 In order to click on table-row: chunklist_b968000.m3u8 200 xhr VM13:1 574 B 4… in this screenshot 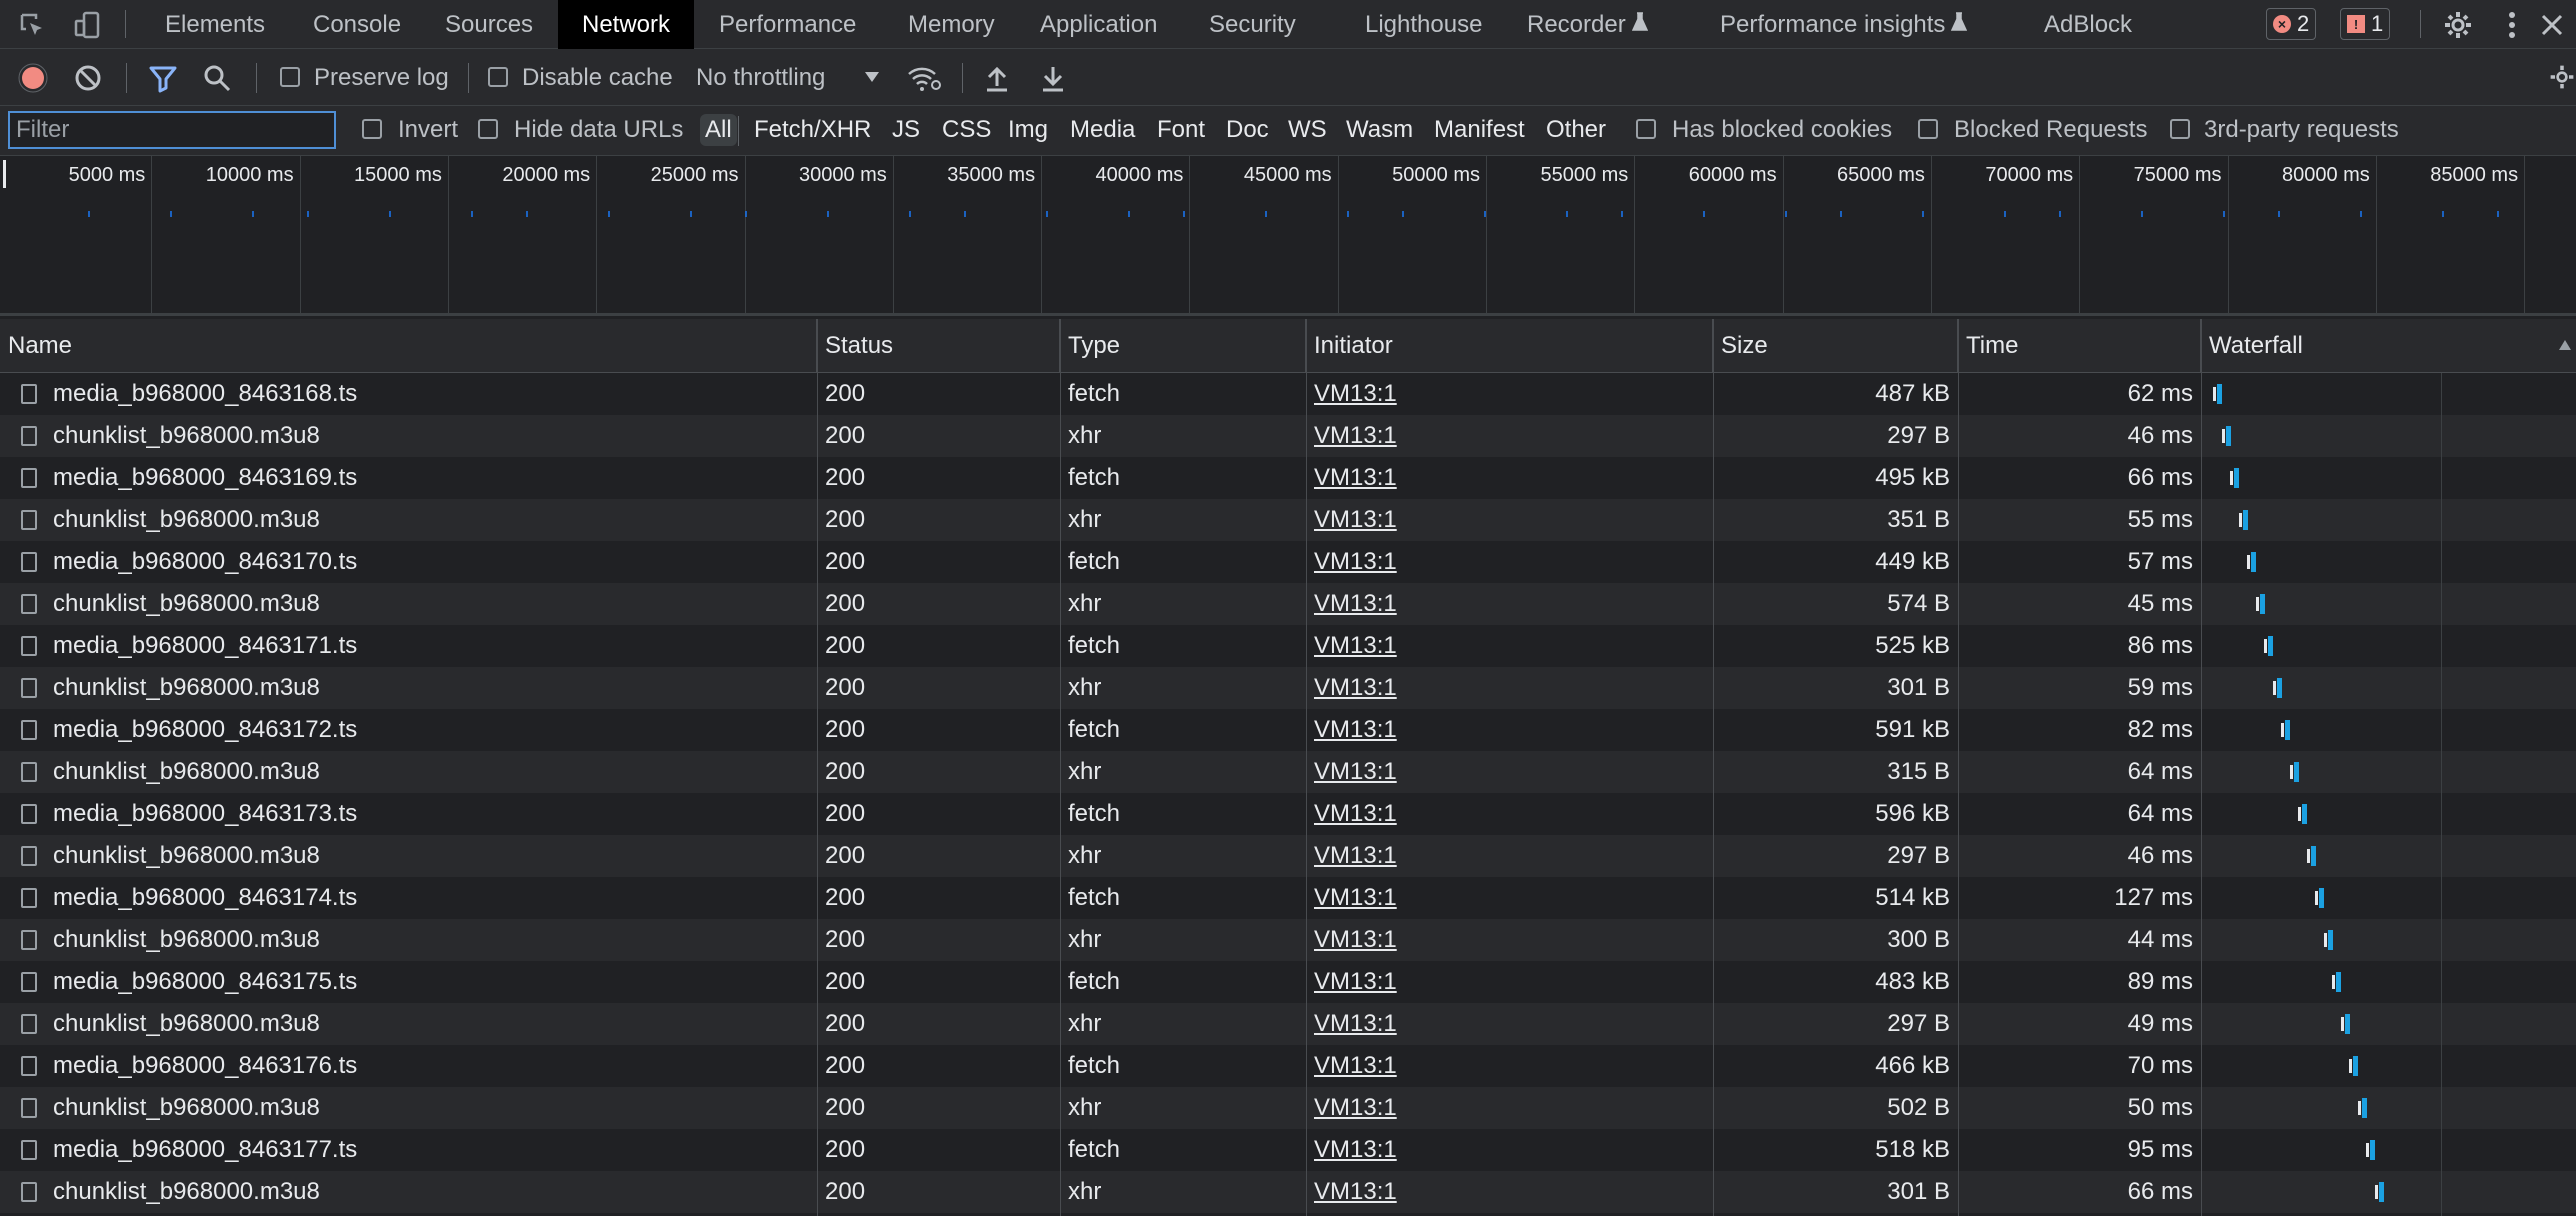, I will do `click(1288, 604)`.